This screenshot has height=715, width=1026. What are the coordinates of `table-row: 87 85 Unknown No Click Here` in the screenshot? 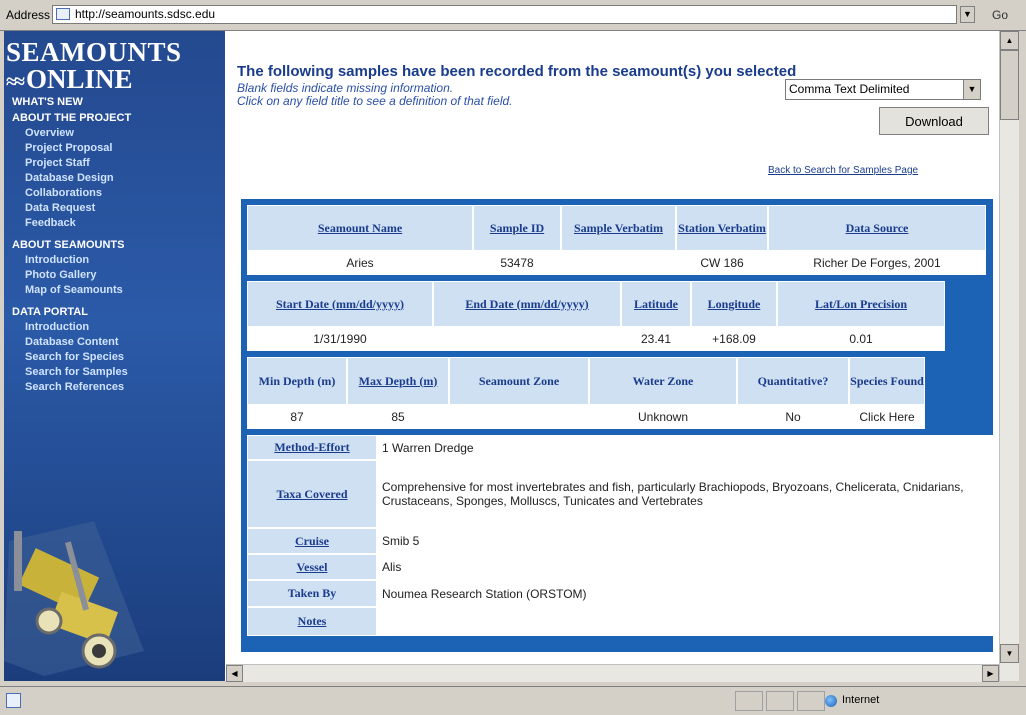 It's located at (586, 417).